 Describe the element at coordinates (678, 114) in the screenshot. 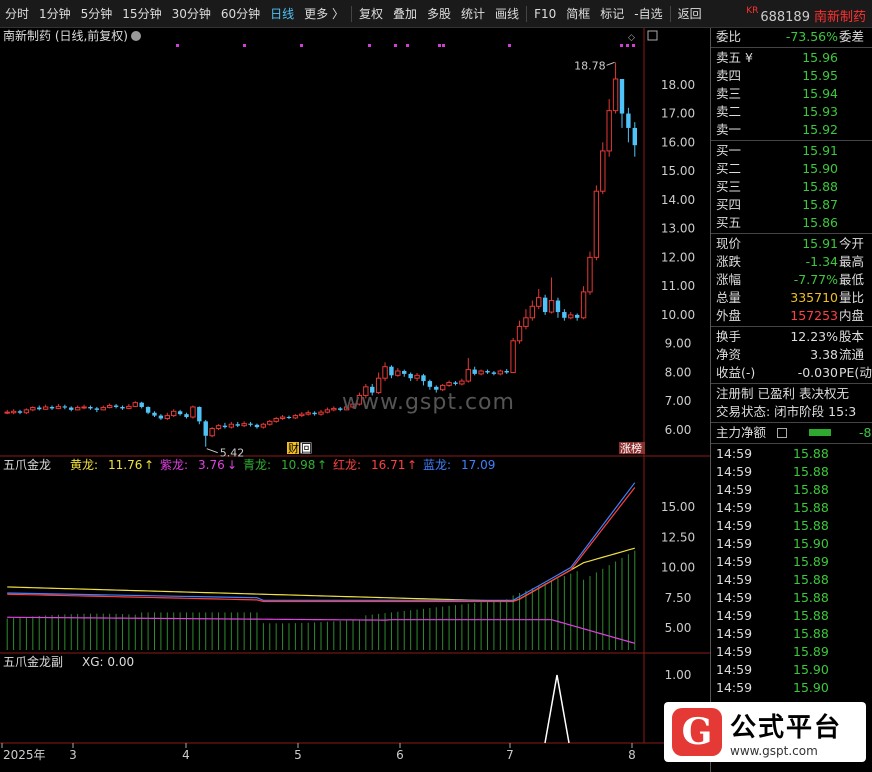

I see `y-tick-label: 17.00` at that location.